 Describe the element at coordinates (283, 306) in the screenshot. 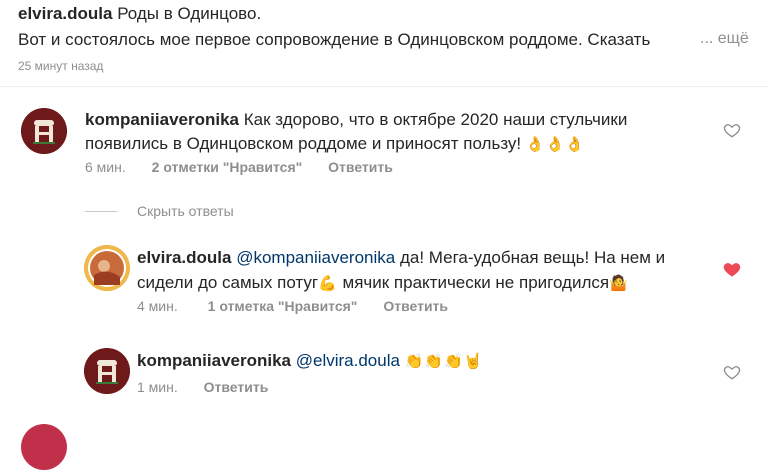

I see `reply-1-likes: 1 отметка "Нравится"` at that location.